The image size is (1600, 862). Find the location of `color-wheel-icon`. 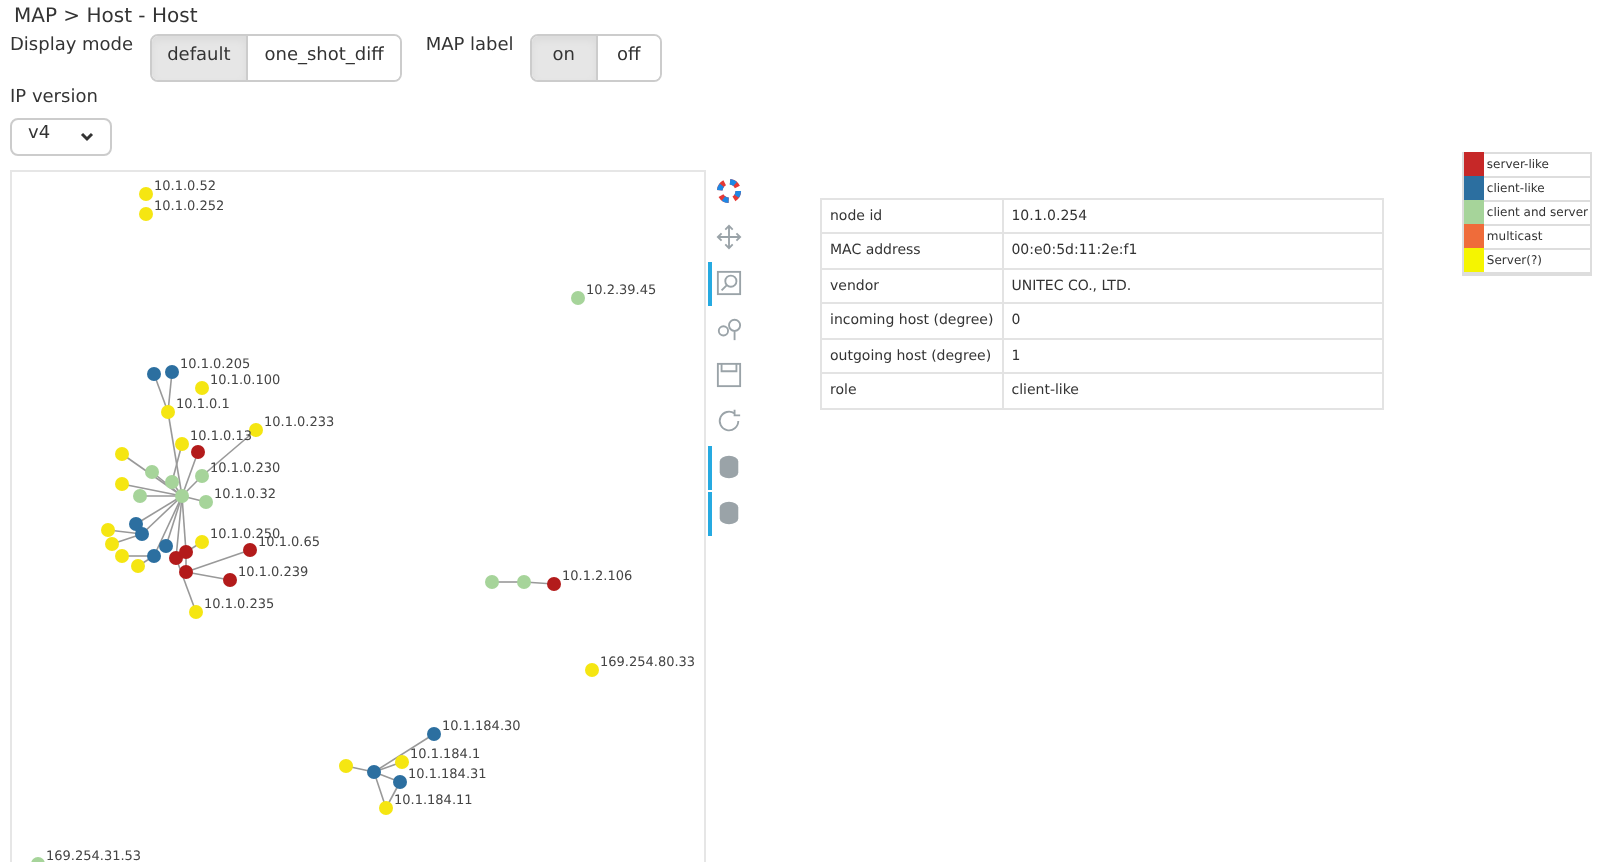

color-wheel-icon is located at coordinates (728, 191).